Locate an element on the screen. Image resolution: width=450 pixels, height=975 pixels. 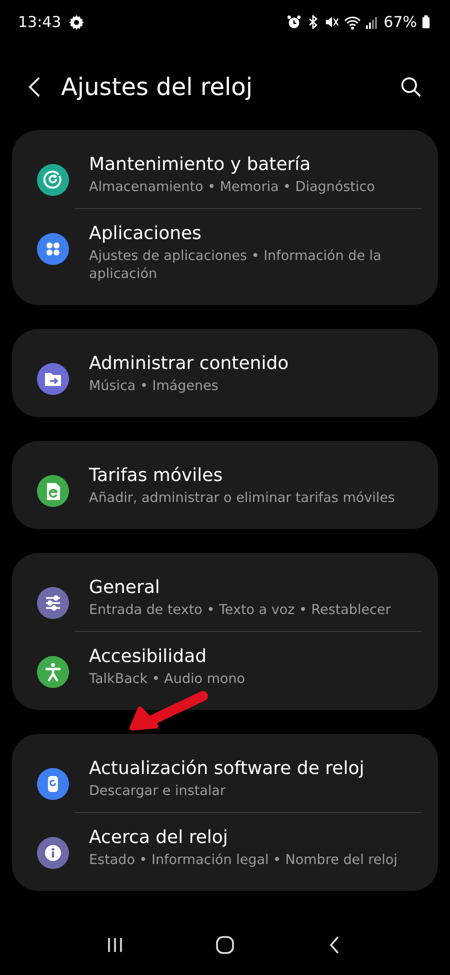
settings-item: Administrar contenido is located at coordinates (189, 364).